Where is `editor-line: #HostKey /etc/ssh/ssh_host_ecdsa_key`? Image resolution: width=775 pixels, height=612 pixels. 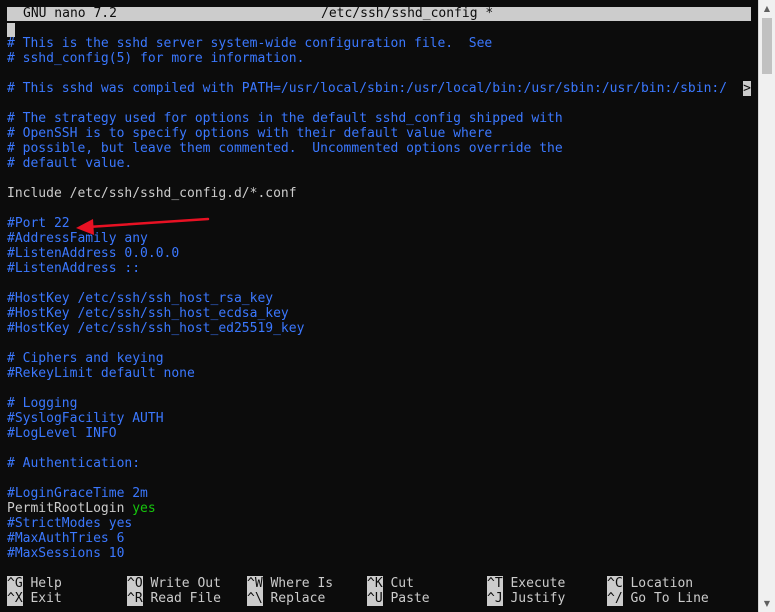 editor-line: #HostKey /etc/ssh/ssh_host_ecdsa_key is located at coordinates (379, 313).